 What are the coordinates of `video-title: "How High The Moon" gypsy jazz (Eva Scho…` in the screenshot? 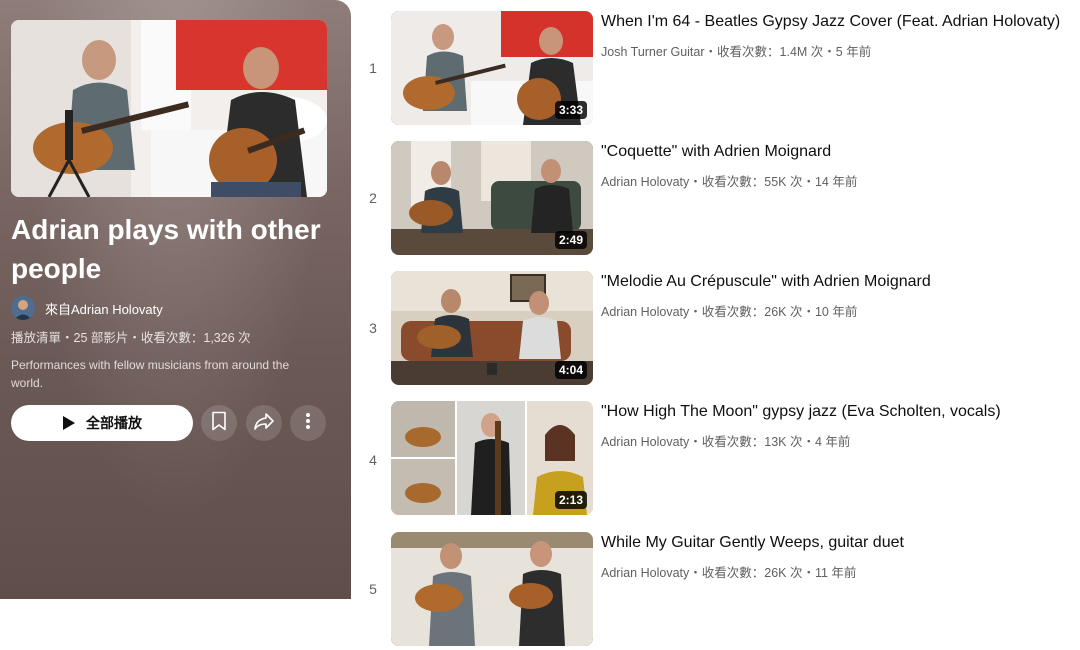 It's located at (836, 412).